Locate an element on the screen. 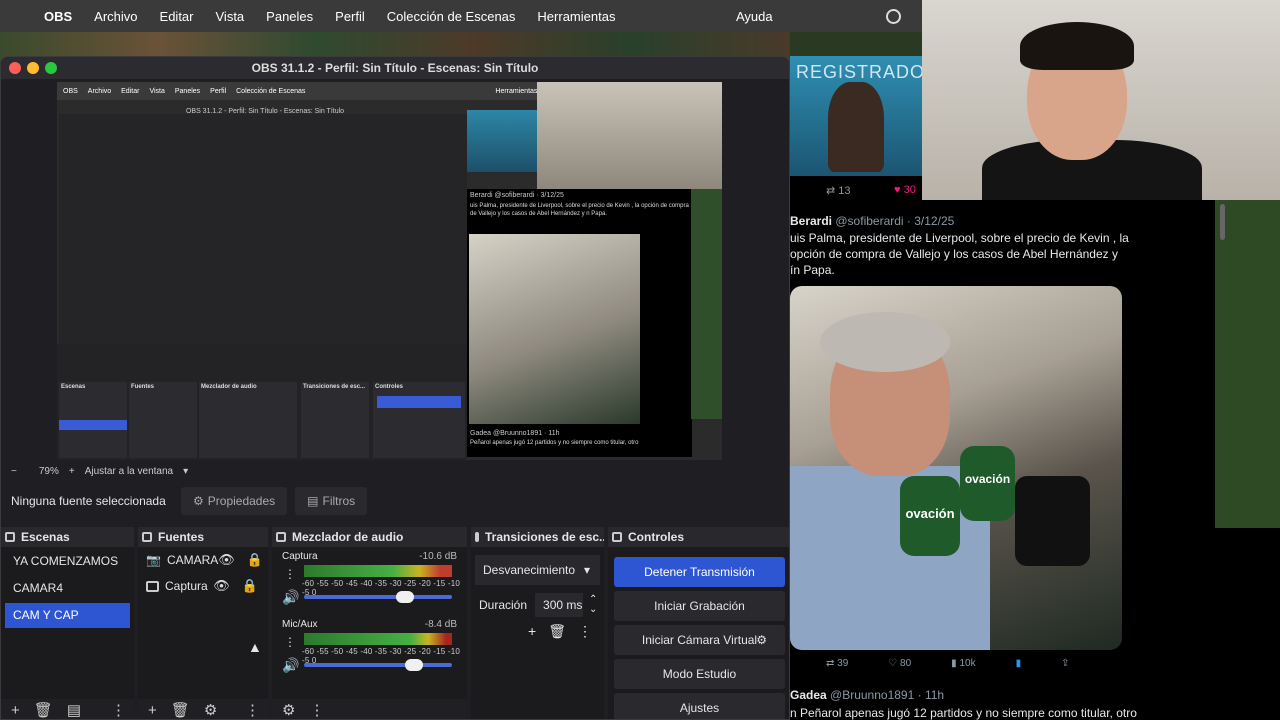 The image size is (1280, 720). filter-icon: ▤ is located at coordinates (313, 501).